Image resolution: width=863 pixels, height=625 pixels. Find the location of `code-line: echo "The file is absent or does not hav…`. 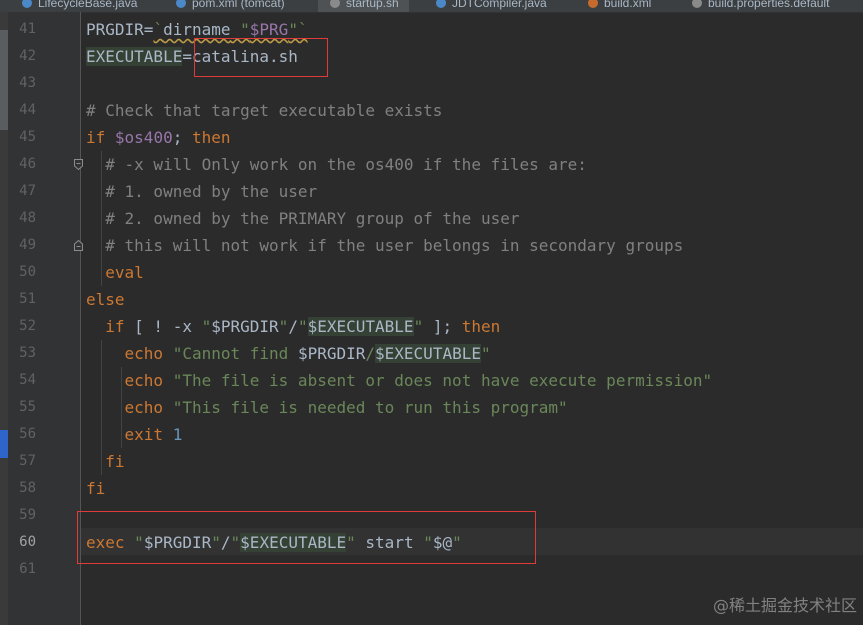

code-line: echo "The file is absent or does not hav… is located at coordinates (399, 380).